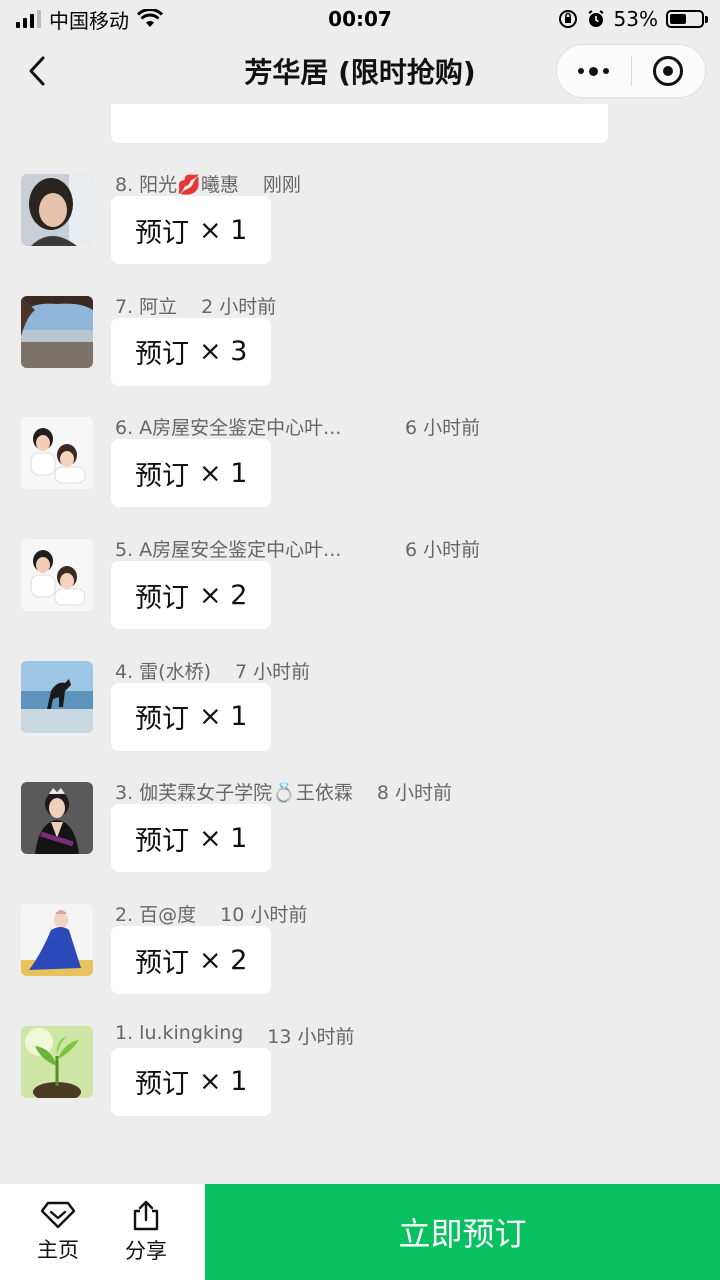 The height and width of the screenshot is (1280, 720). What do you see at coordinates (196, 305) in the screenshot?
I see `order-meta: 7. 阿立 2 小时前` at bounding box center [196, 305].